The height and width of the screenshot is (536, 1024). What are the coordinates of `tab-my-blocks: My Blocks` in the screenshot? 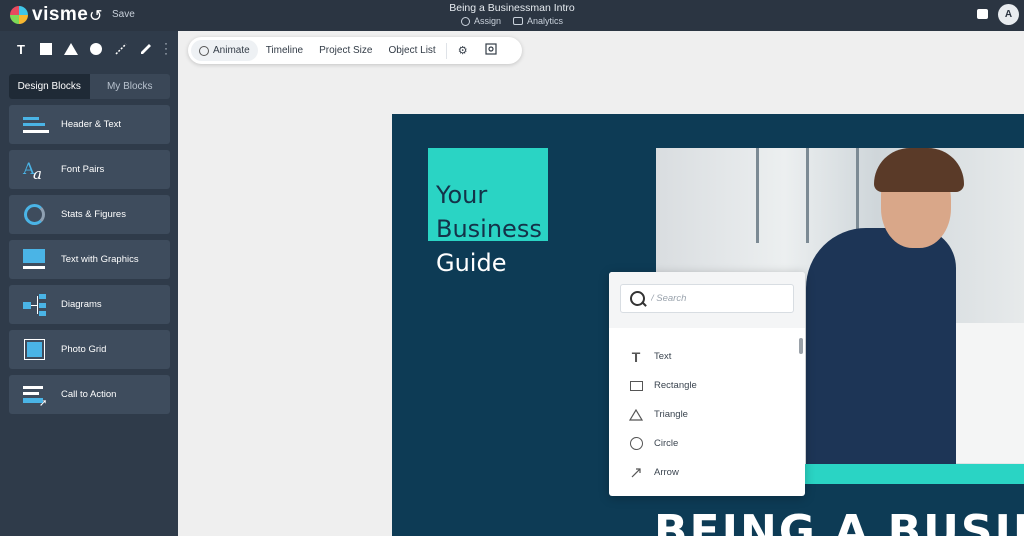 It's located at (130, 86).